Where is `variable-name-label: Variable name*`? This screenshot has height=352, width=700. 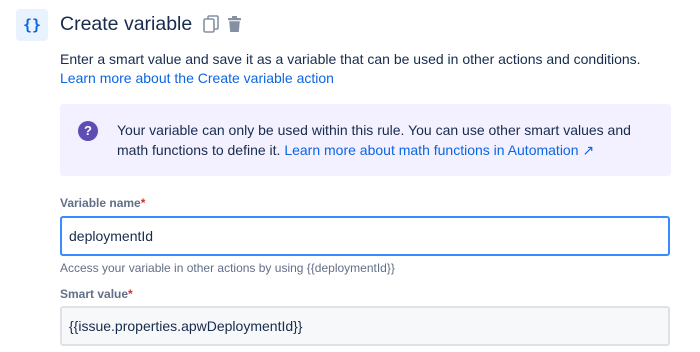 variable-name-label: Variable name* is located at coordinates (102, 203).